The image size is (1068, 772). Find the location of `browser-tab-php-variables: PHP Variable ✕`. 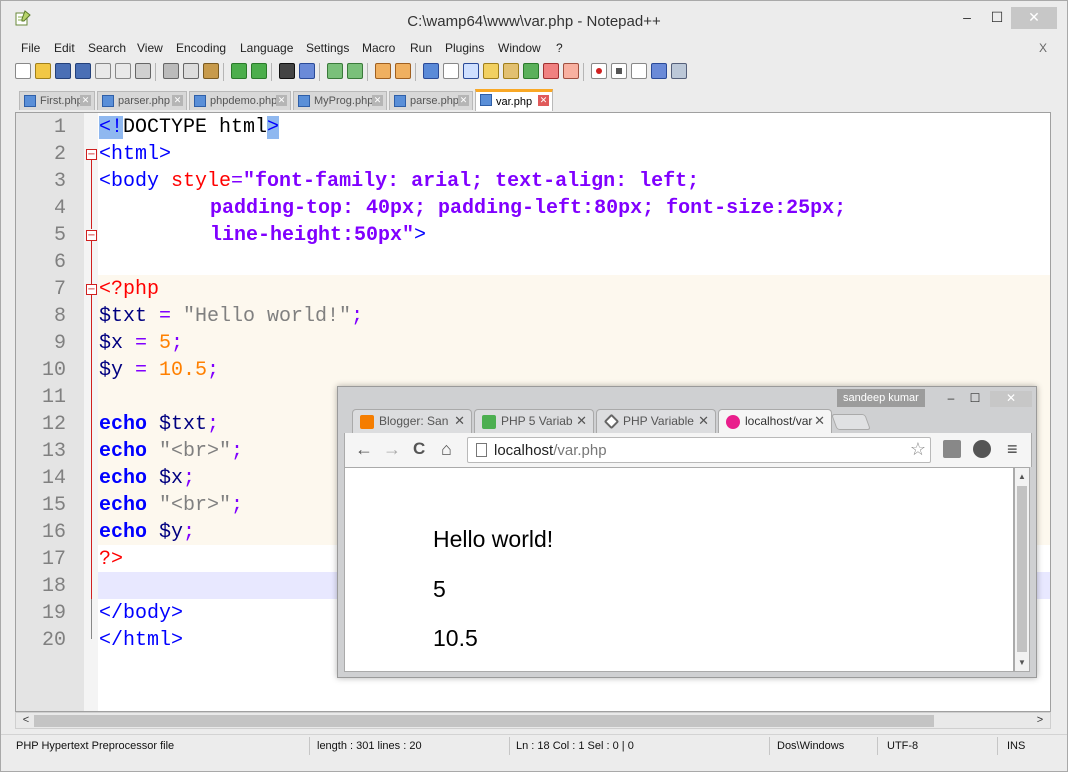

browser-tab-php-variables: PHP Variable ✕ is located at coordinates (656, 421).